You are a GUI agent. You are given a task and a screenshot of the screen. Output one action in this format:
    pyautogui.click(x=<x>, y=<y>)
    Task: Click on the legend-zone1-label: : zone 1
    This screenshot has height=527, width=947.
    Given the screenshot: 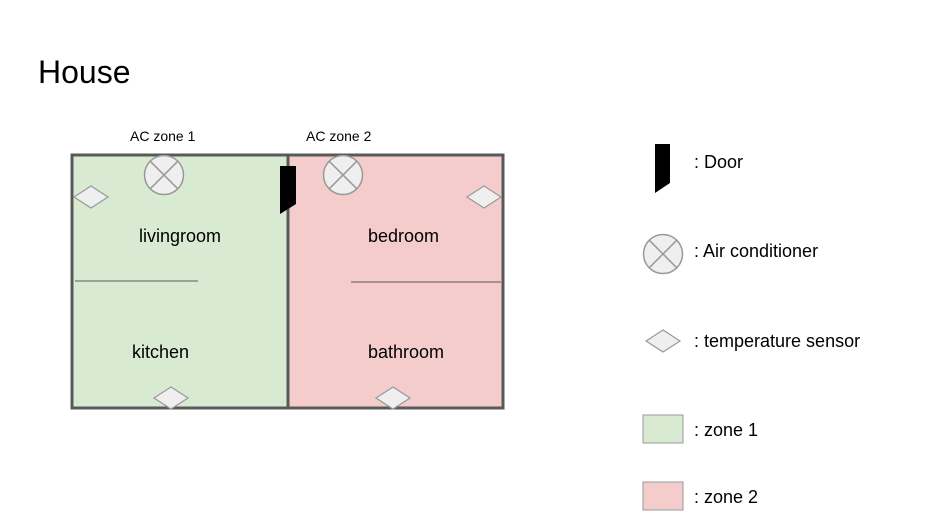 What is the action you would take?
    pyautogui.click(x=726, y=430)
    